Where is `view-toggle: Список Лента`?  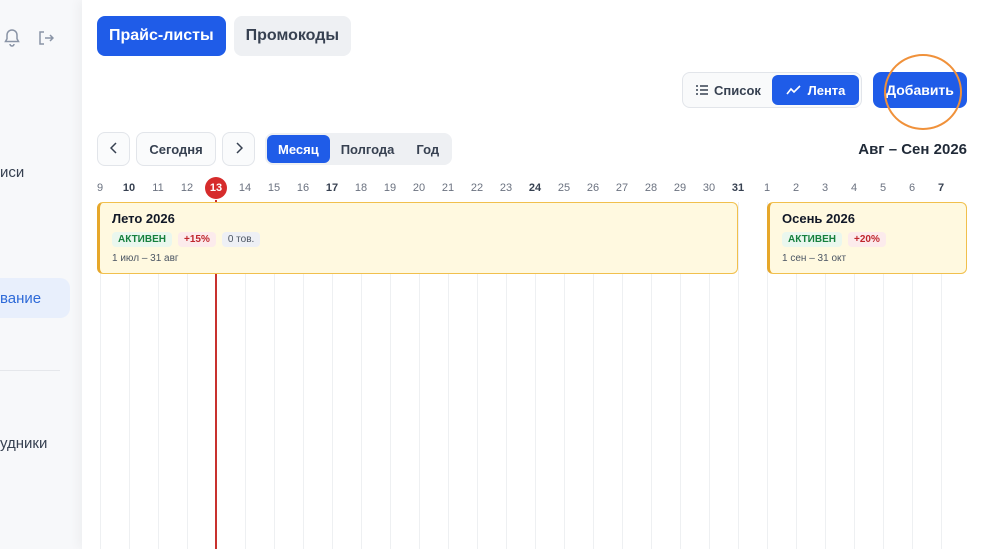 view-toggle: Список Лента is located at coordinates (772, 90).